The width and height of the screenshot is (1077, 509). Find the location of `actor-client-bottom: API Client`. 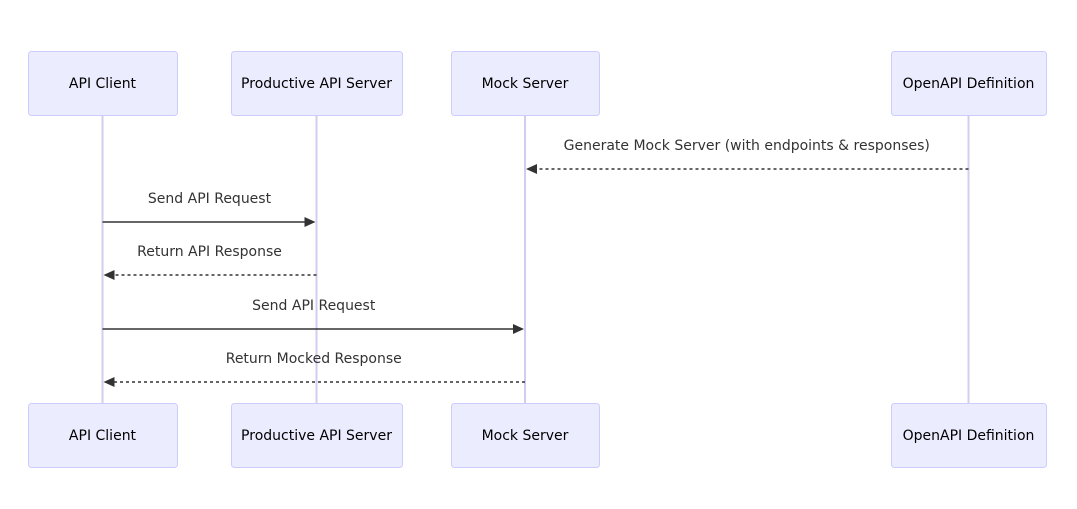

actor-client-bottom: API Client is located at coordinates (103, 435).